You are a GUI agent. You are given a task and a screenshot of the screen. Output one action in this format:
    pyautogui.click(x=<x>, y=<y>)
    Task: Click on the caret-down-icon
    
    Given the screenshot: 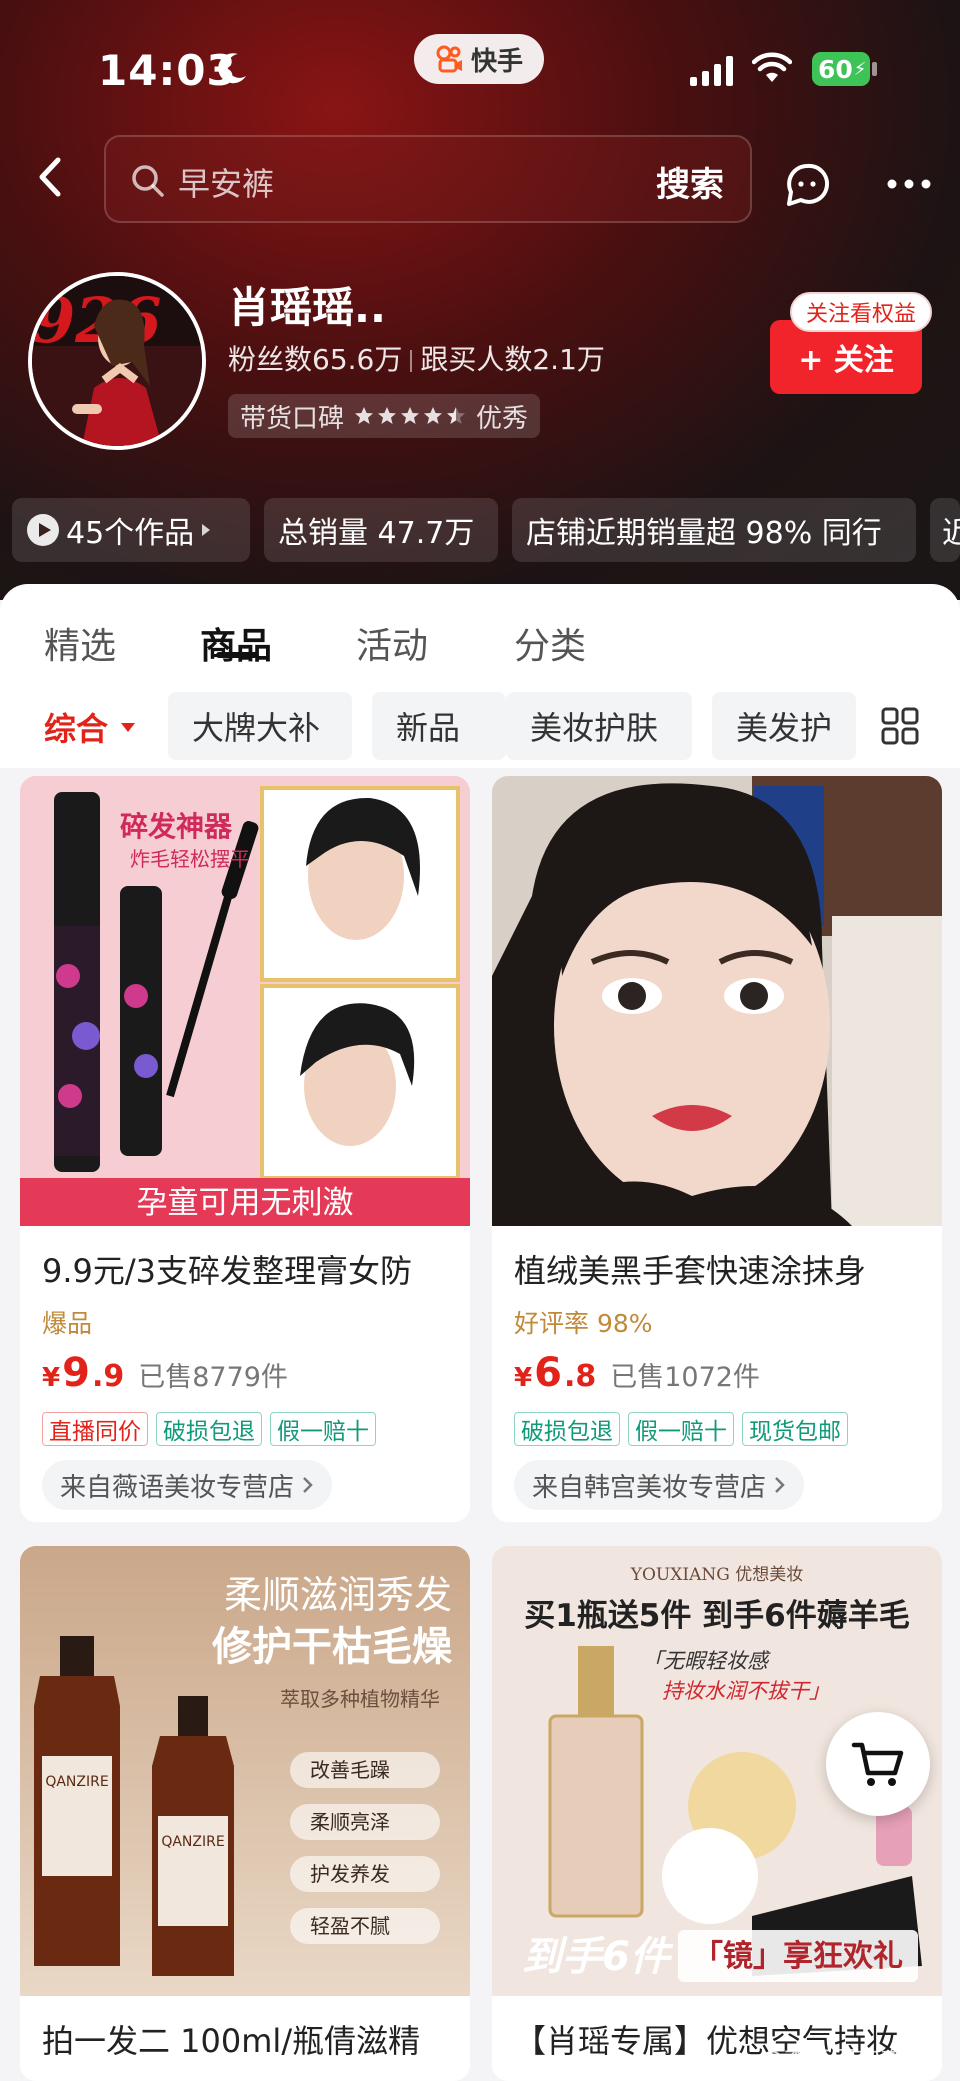 What is the action you would take?
    pyautogui.click(x=128, y=727)
    